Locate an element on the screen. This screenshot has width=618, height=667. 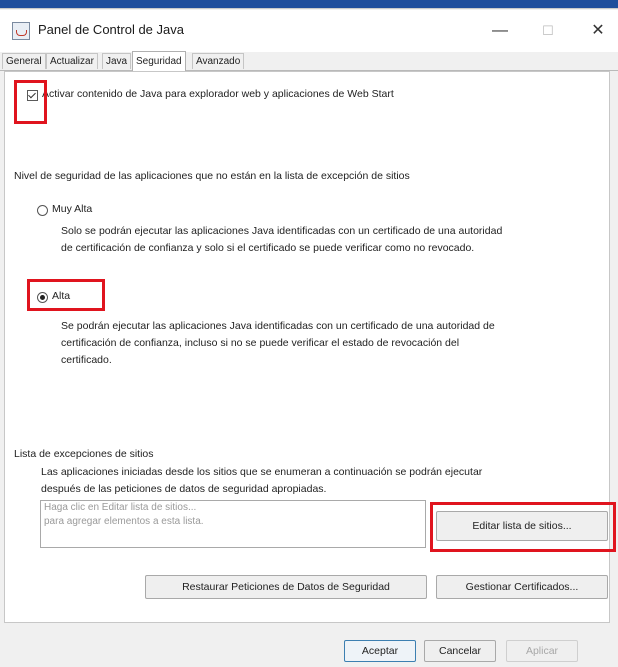
close-button: ✕ is located at coordinates (598, 31).